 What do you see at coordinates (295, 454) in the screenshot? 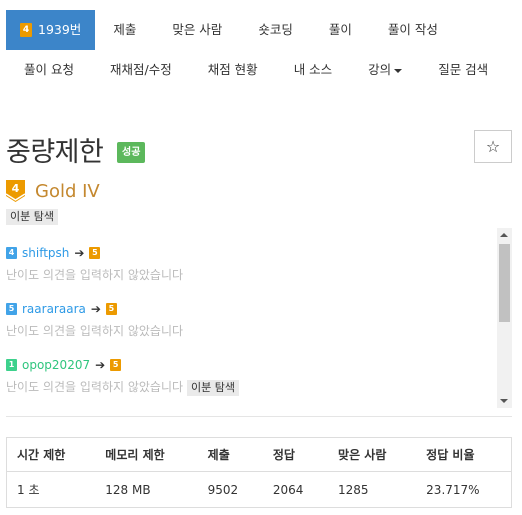
I see `header-accepted: 정답` at bounding box center [295, 454].